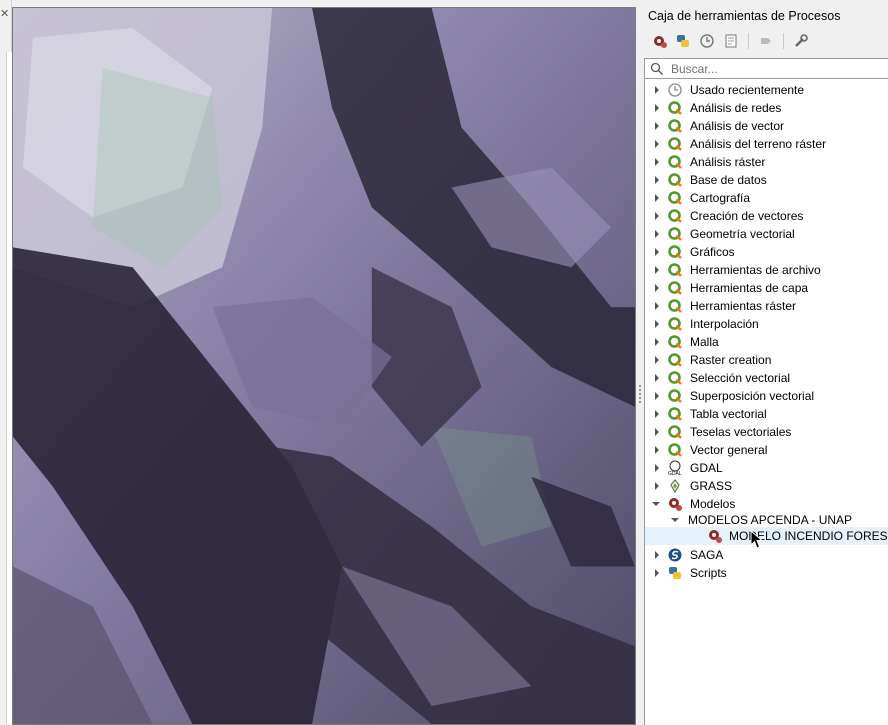 This screenshot has width=888, height=725. I want to click on tree-item-provider: Base de datos, so click(766, 180).